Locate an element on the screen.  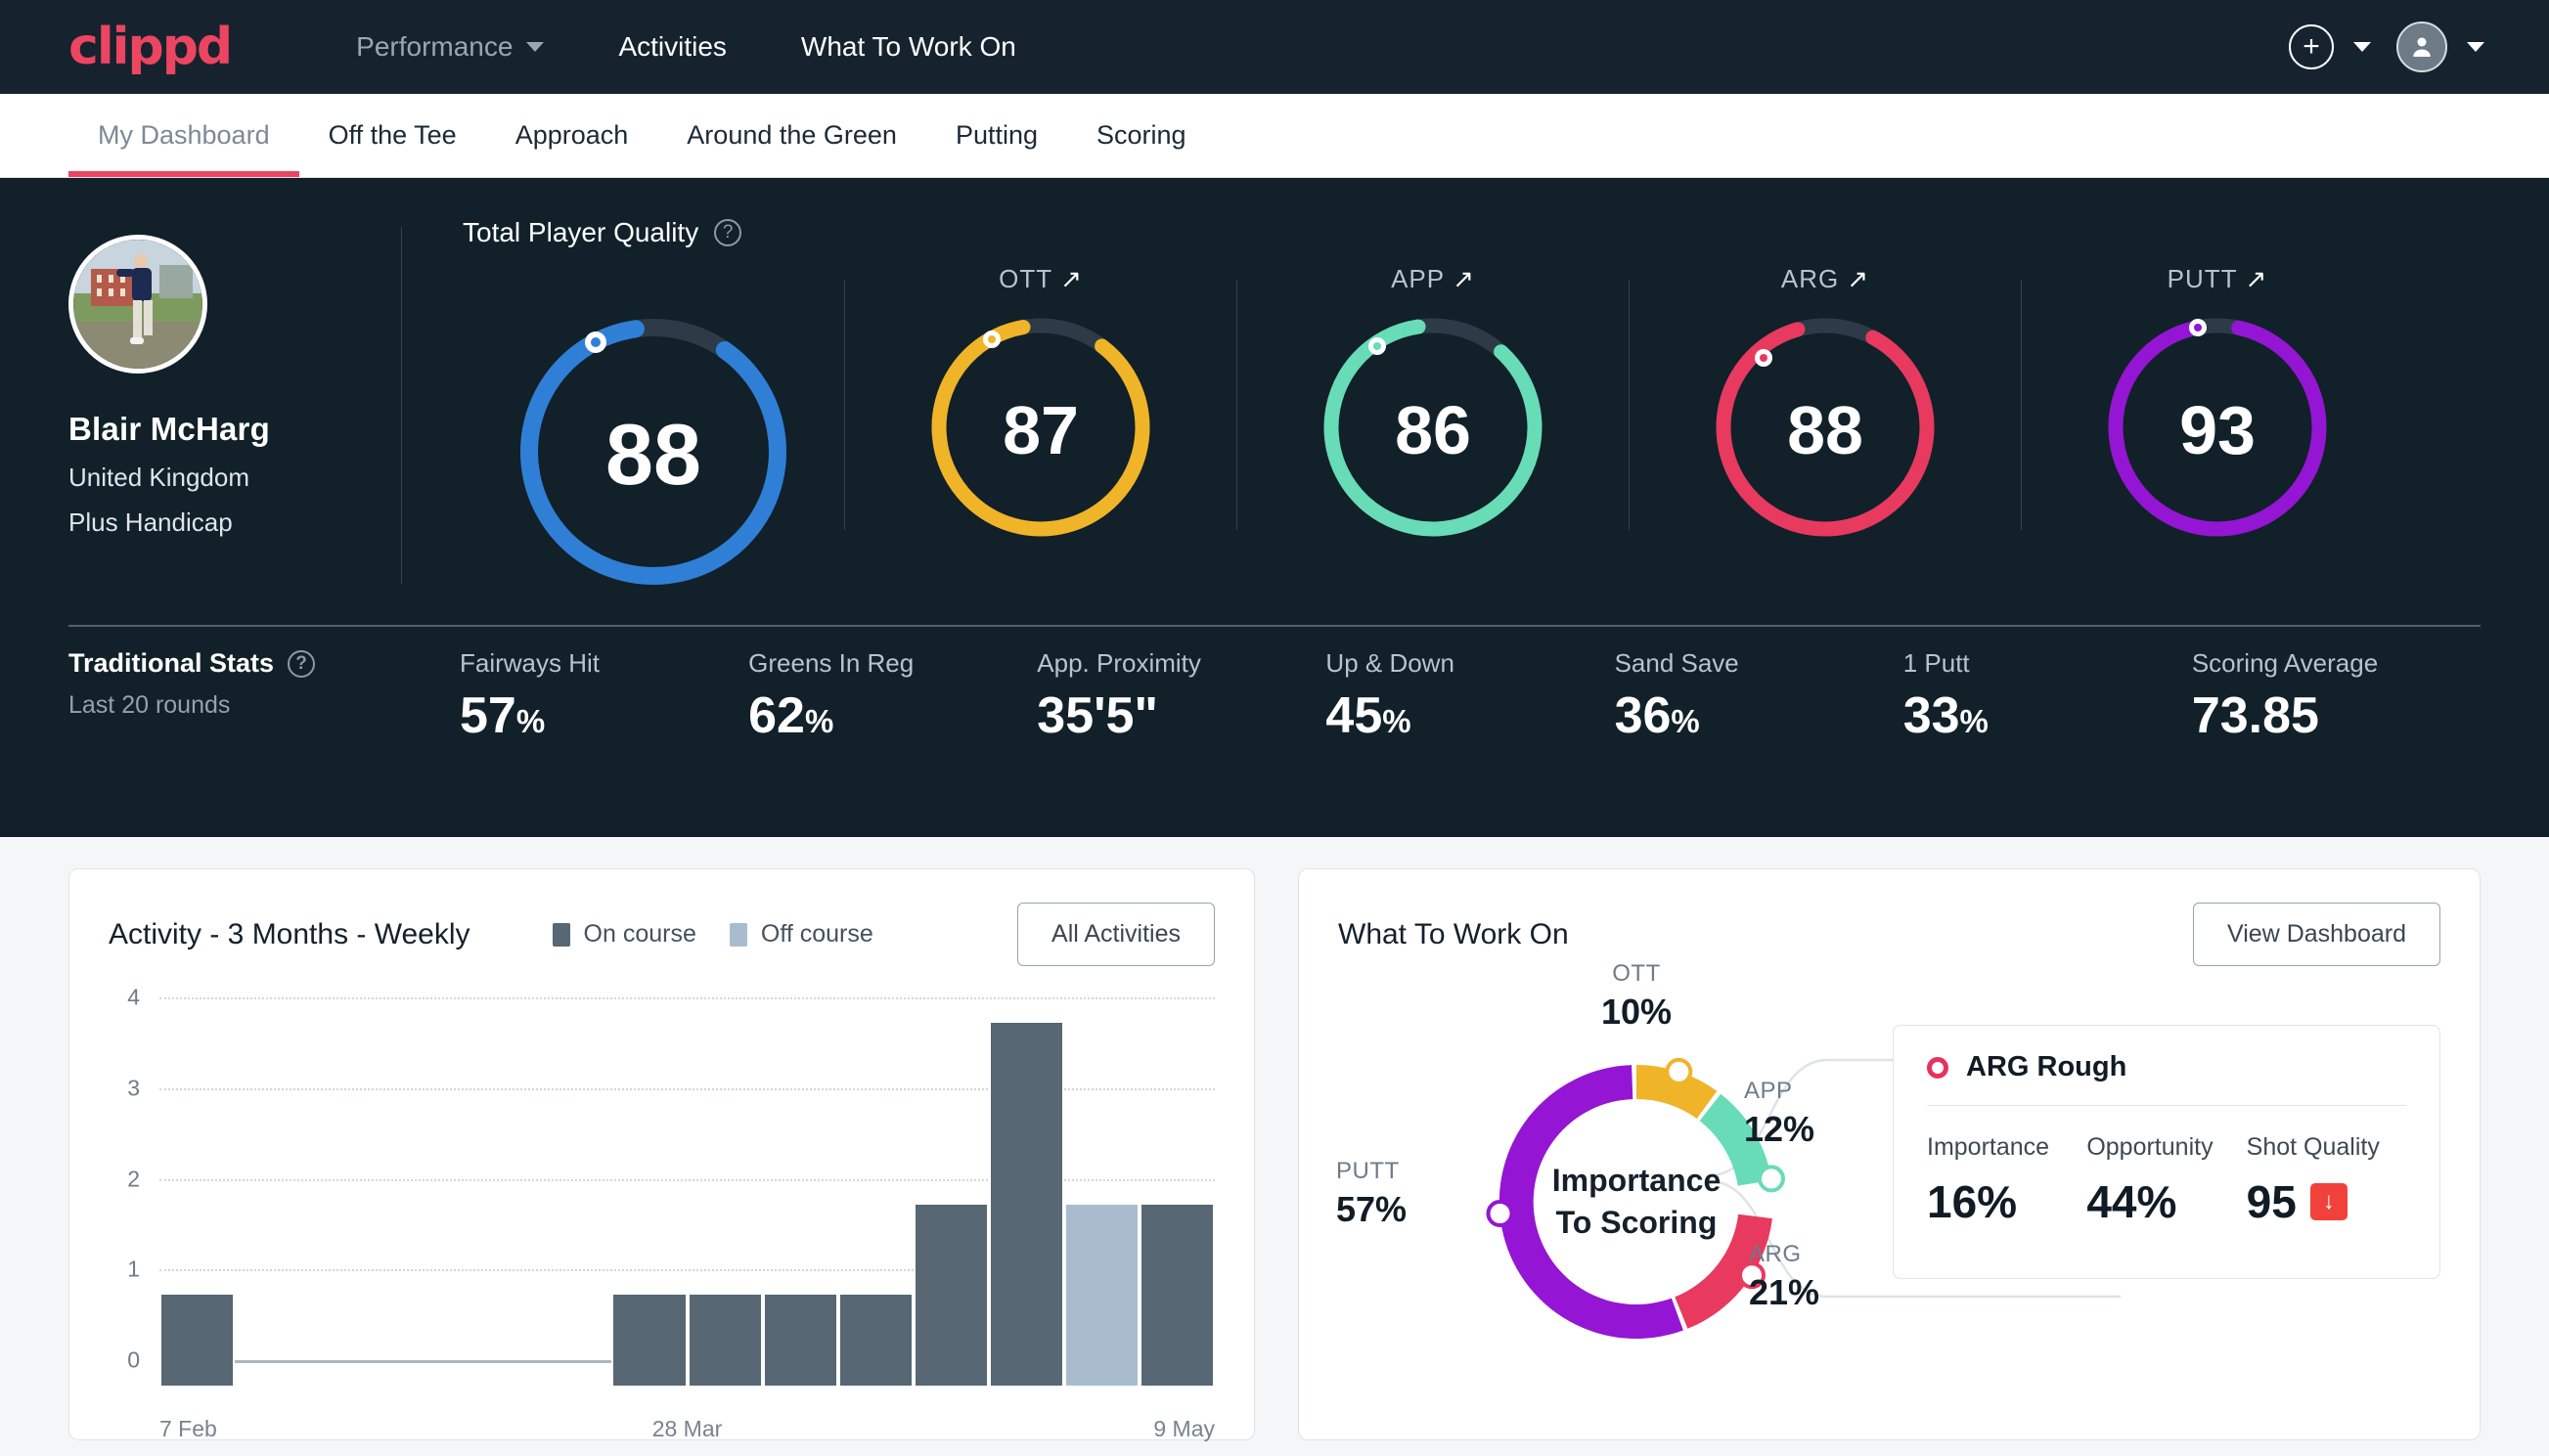
detail-divider is located at coordinates (2167, 1105).